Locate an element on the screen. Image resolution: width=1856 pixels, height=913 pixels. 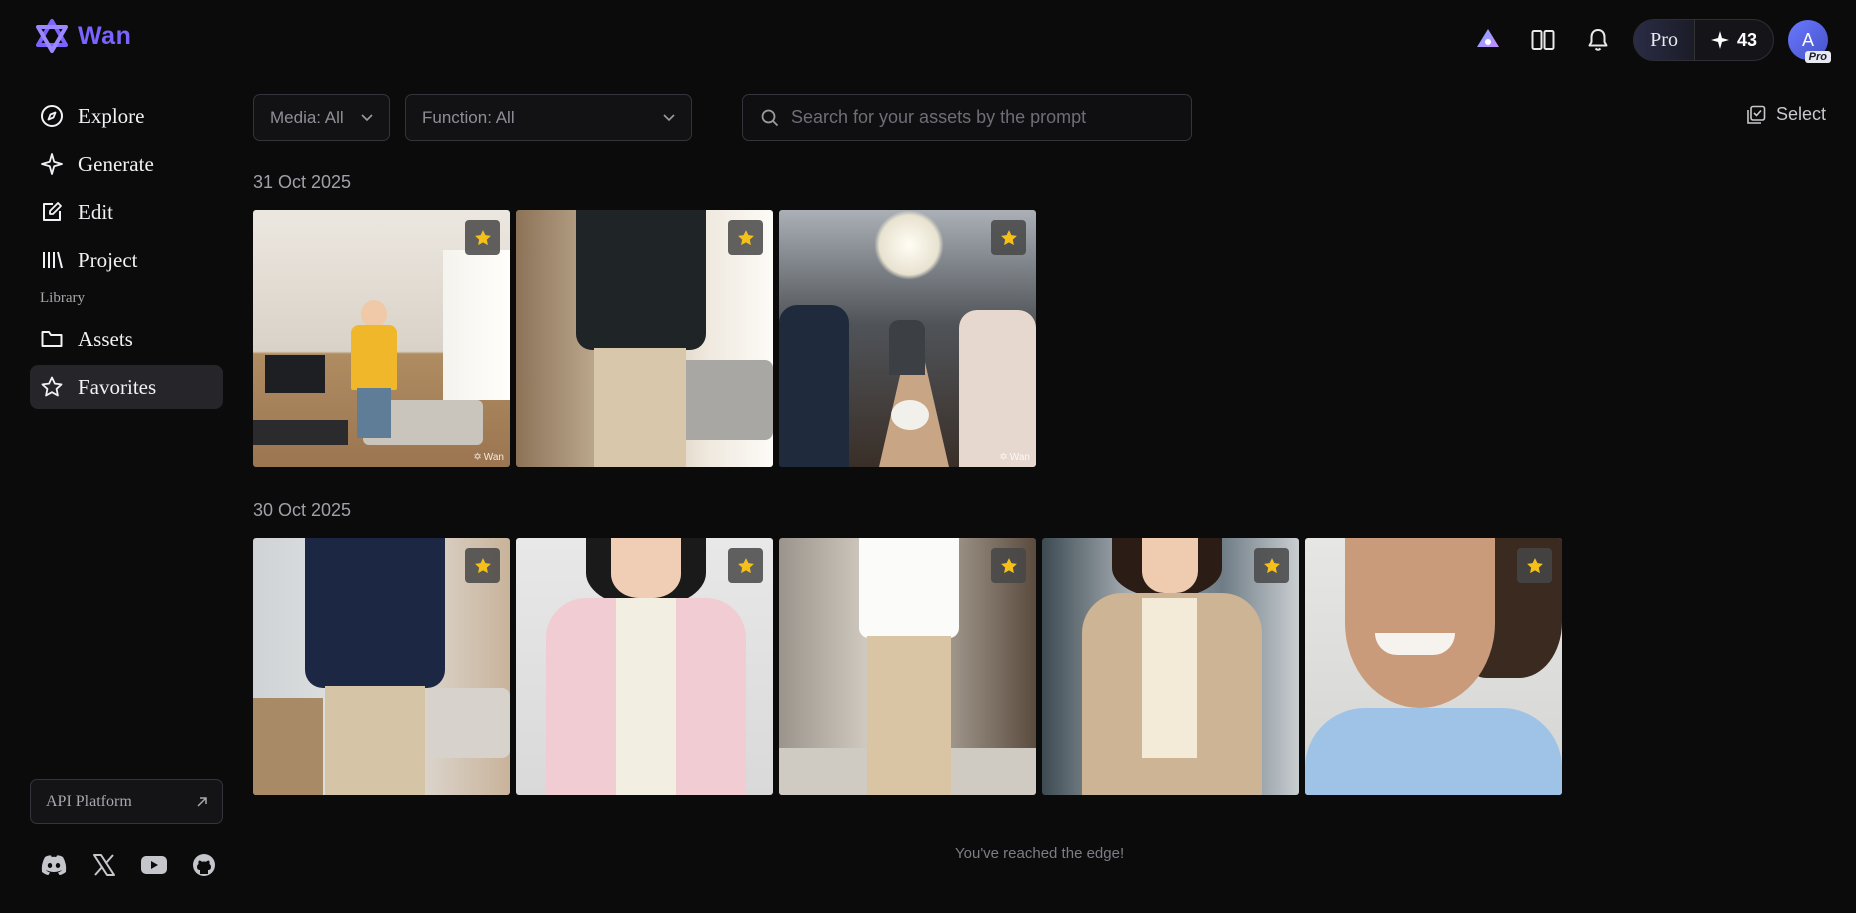
sidebar-item-project: Project is located at coordinates (126, 260).